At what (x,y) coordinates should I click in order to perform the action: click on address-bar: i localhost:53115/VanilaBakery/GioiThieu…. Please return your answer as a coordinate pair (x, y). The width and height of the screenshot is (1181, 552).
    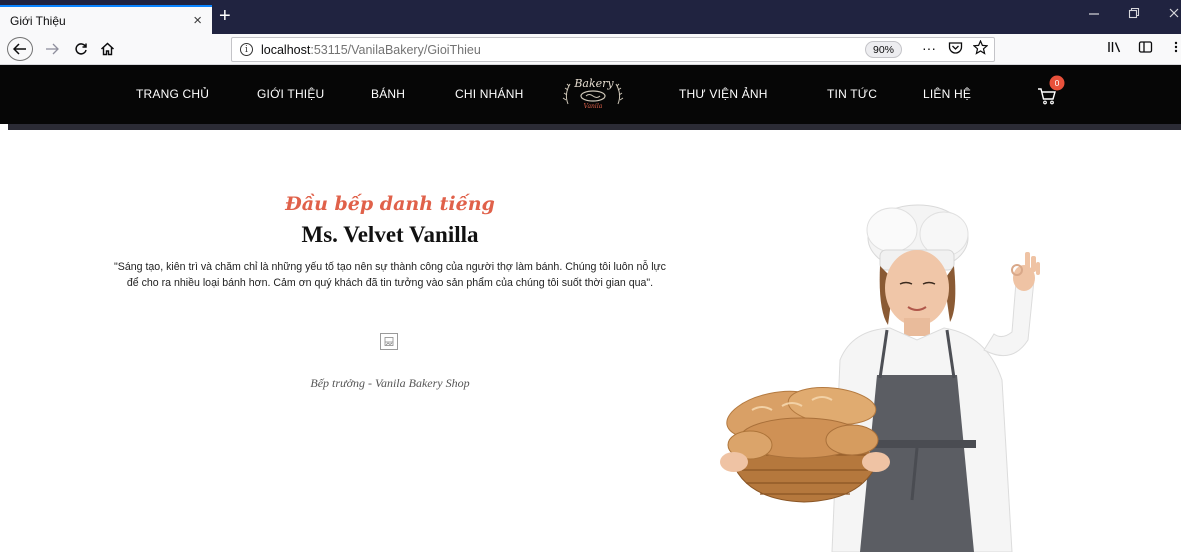
    Looking at the image, I should click on (613, 49).